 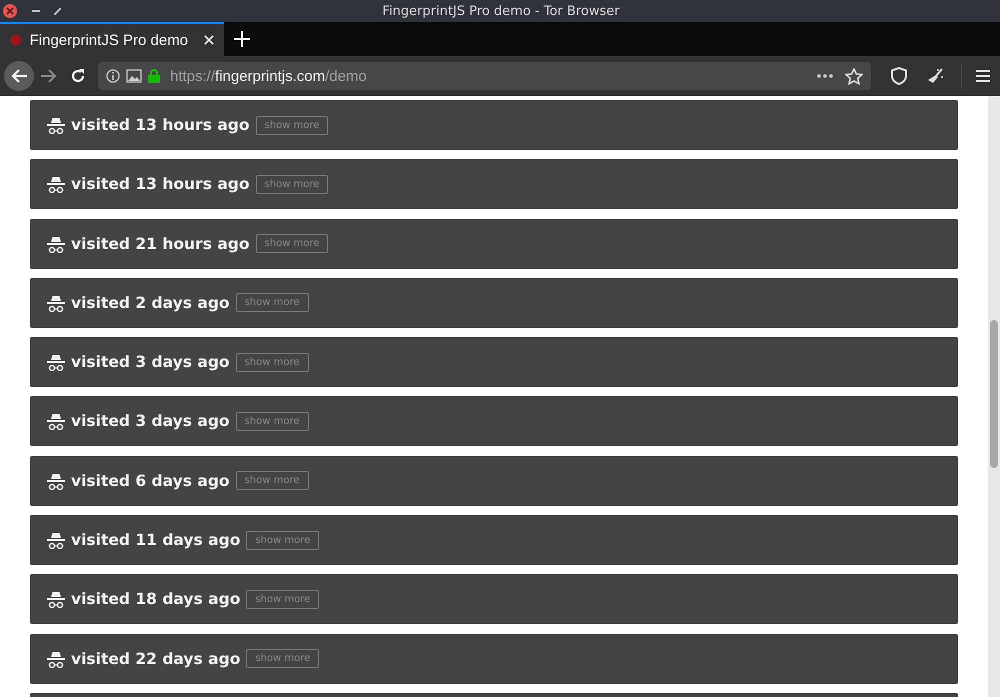 I want to click on forward-icon, so click(x=49, y=76).